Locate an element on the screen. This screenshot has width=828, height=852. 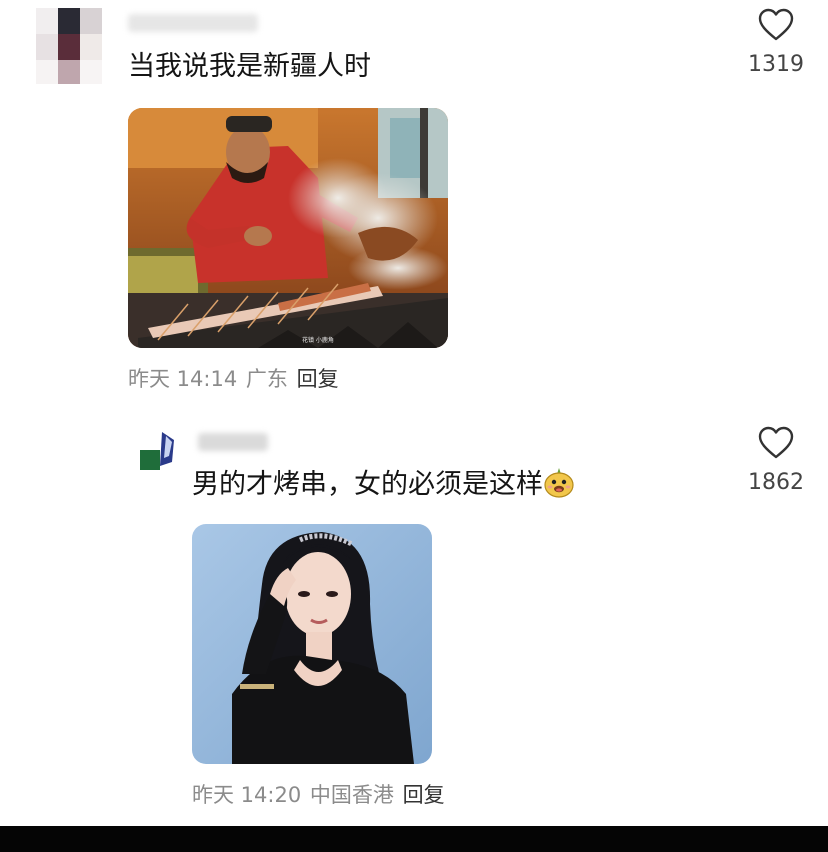
comment-meta: 昨天 14:14 广东 回复 is located at coordinates (234, 378).